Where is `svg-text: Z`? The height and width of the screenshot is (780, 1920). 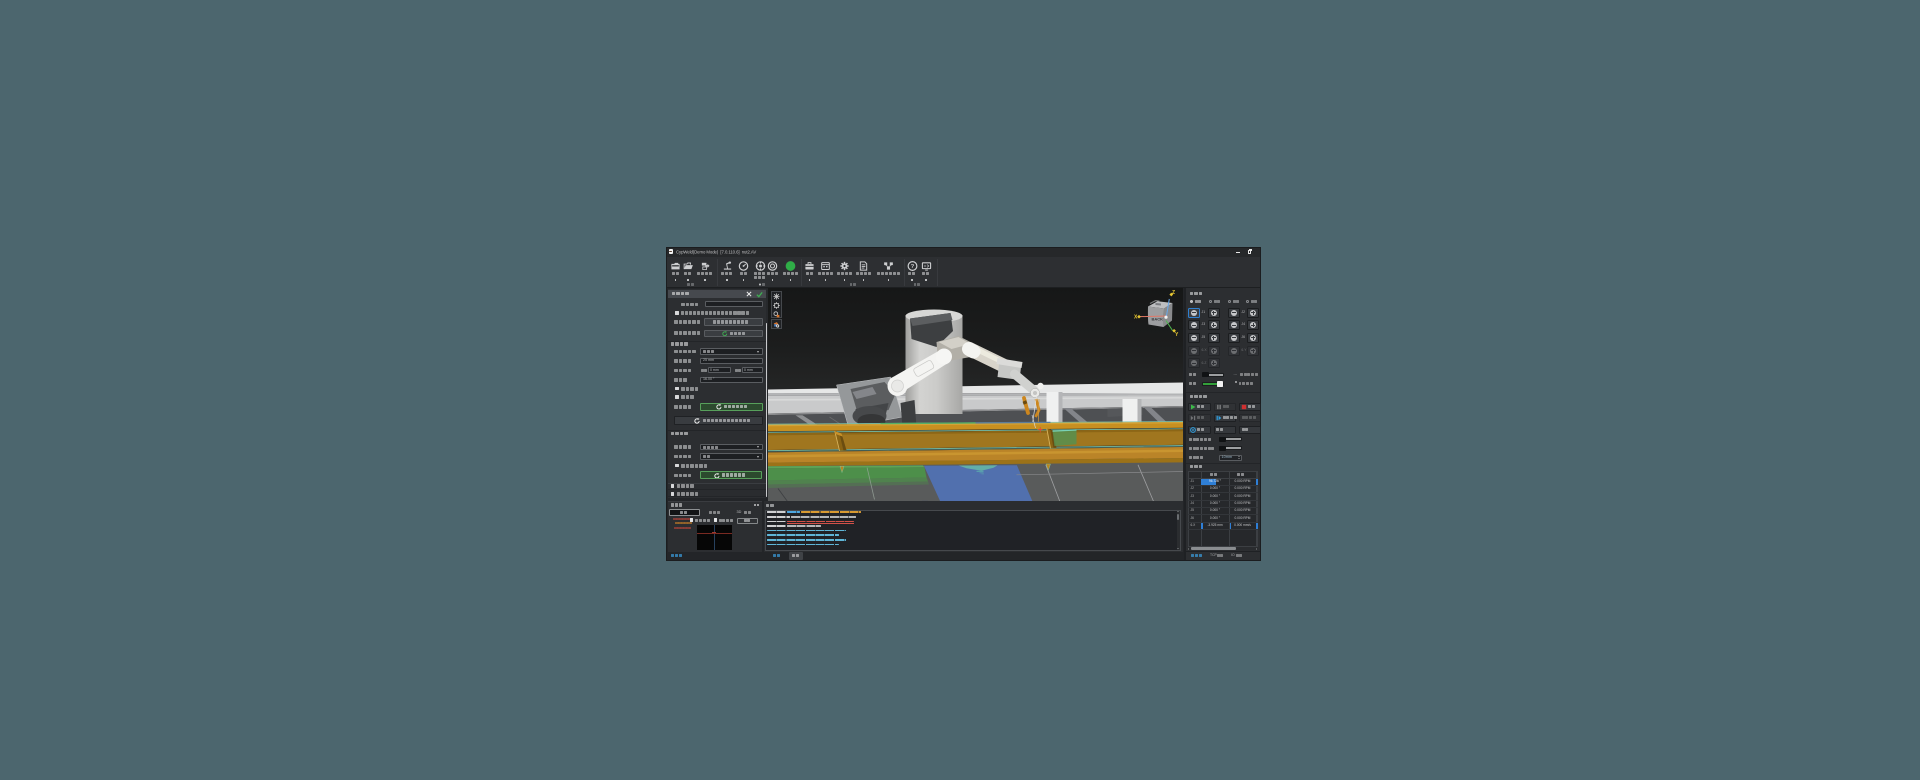 svg-text: Z is located at coordinates (1173, 293).